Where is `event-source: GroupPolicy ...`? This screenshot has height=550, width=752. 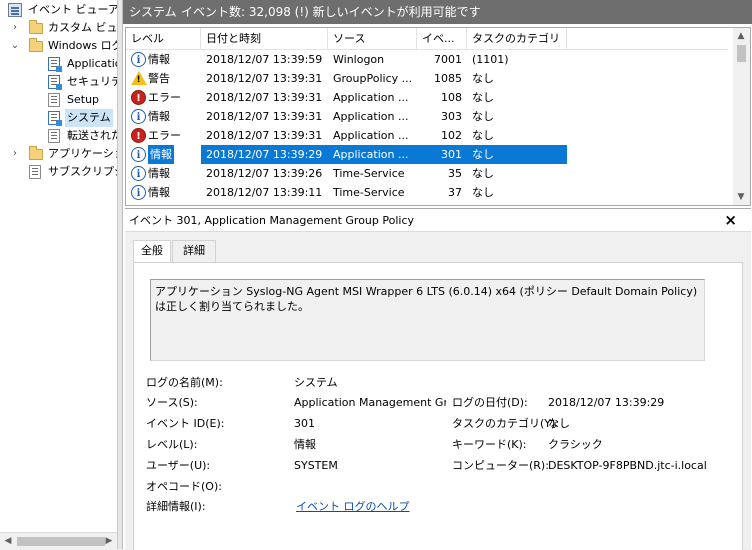 event-source: GroupPolicy ... is located at coordinates (373, 78).